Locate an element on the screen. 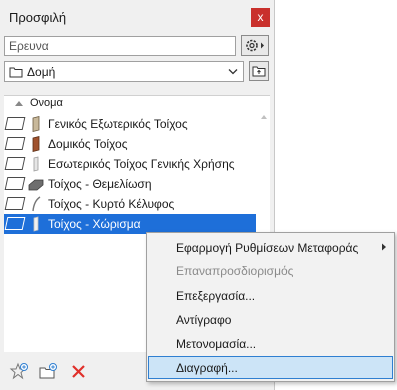  wall-curved-shell-icon is located at coordinates (36, 204).